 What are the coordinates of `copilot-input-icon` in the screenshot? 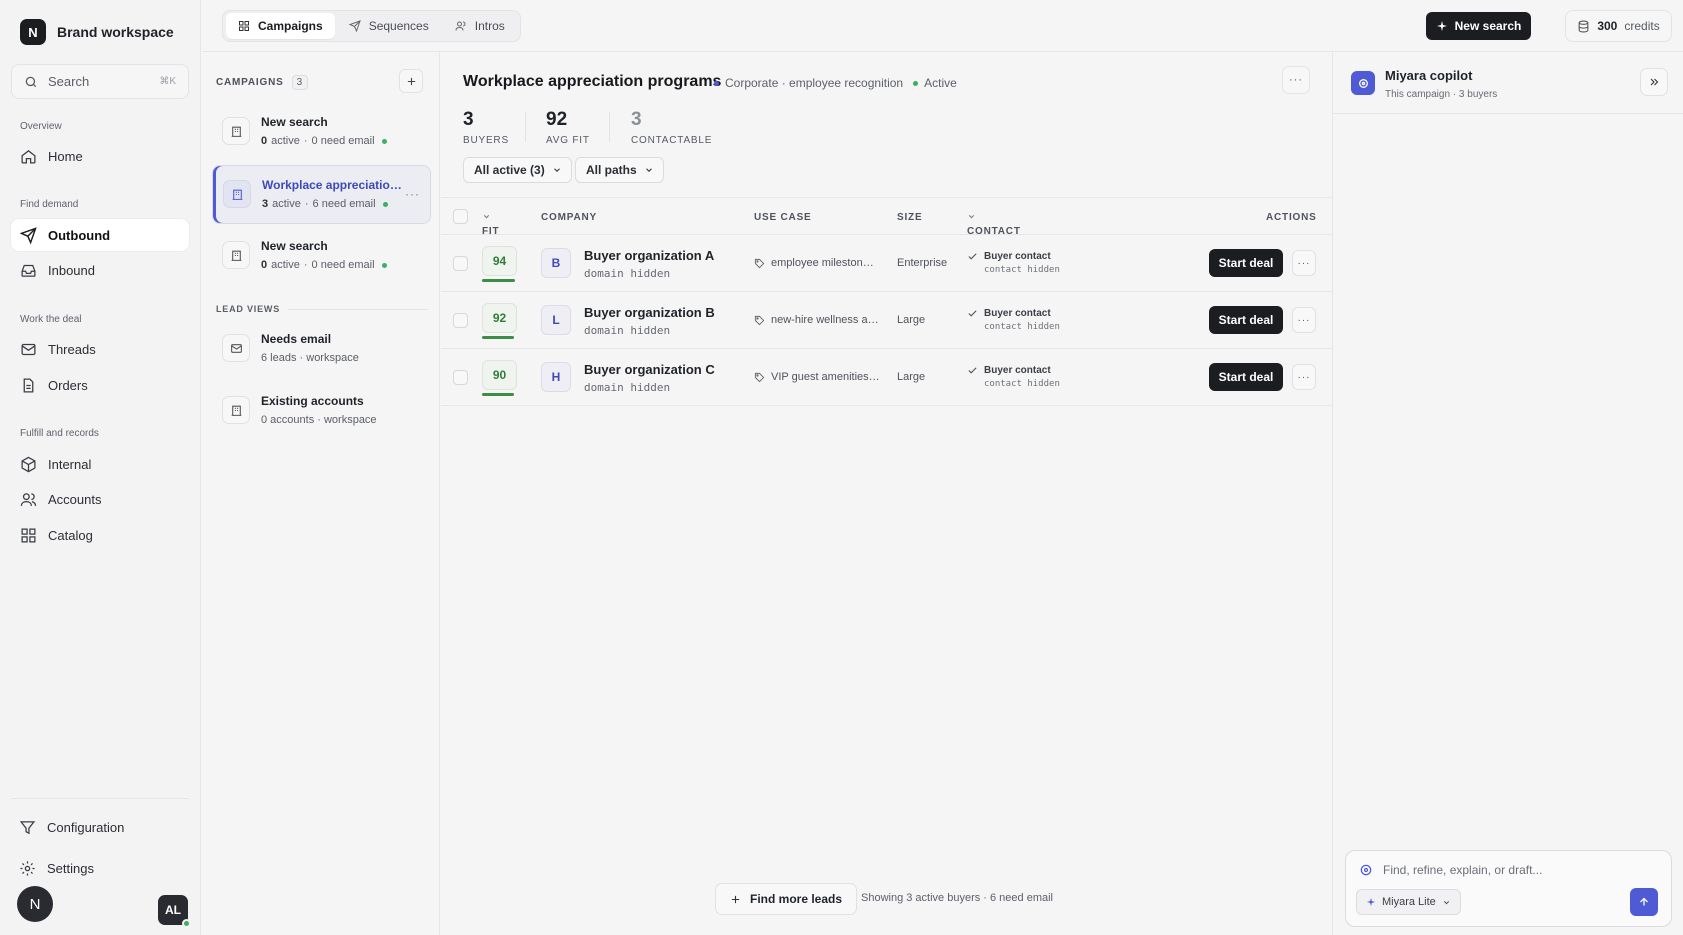 It's located at (1366, 870).